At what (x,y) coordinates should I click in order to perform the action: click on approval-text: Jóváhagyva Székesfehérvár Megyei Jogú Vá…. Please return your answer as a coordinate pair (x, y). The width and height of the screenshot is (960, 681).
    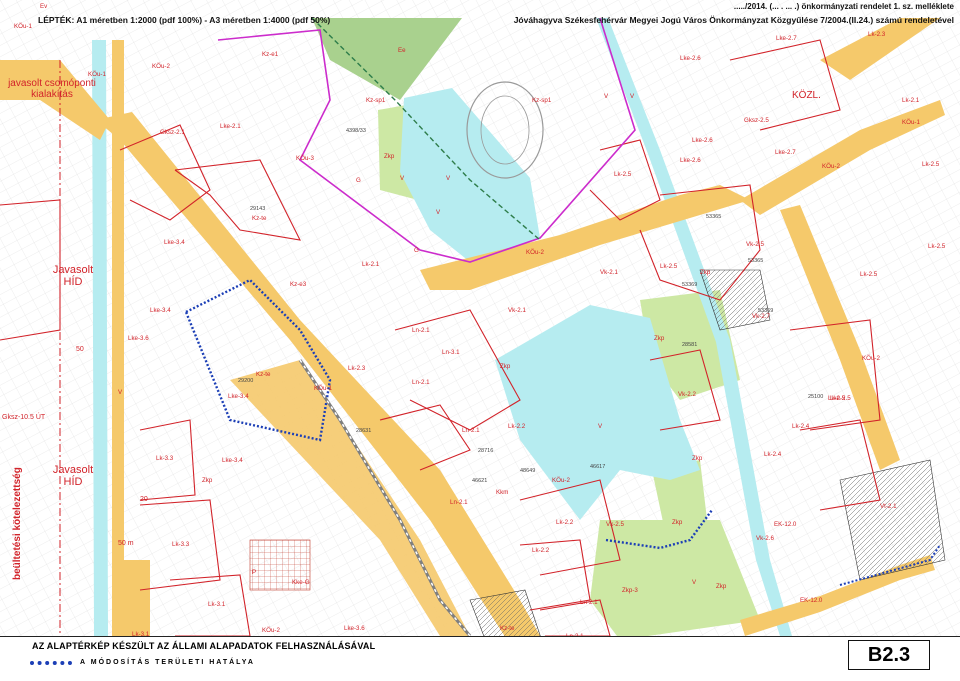
    Looking at the image, I should click on (733, 20).